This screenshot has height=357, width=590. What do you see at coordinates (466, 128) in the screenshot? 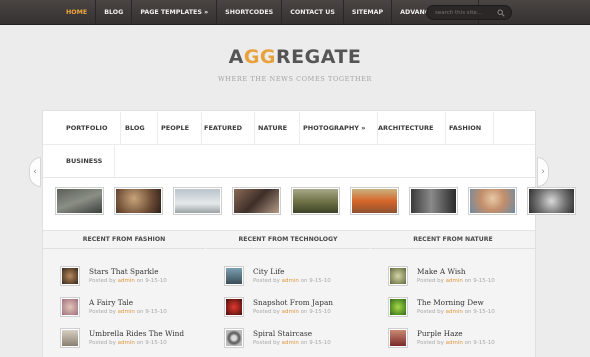
I see `category-fashion: FASHION` at bounding box center [466, 128].